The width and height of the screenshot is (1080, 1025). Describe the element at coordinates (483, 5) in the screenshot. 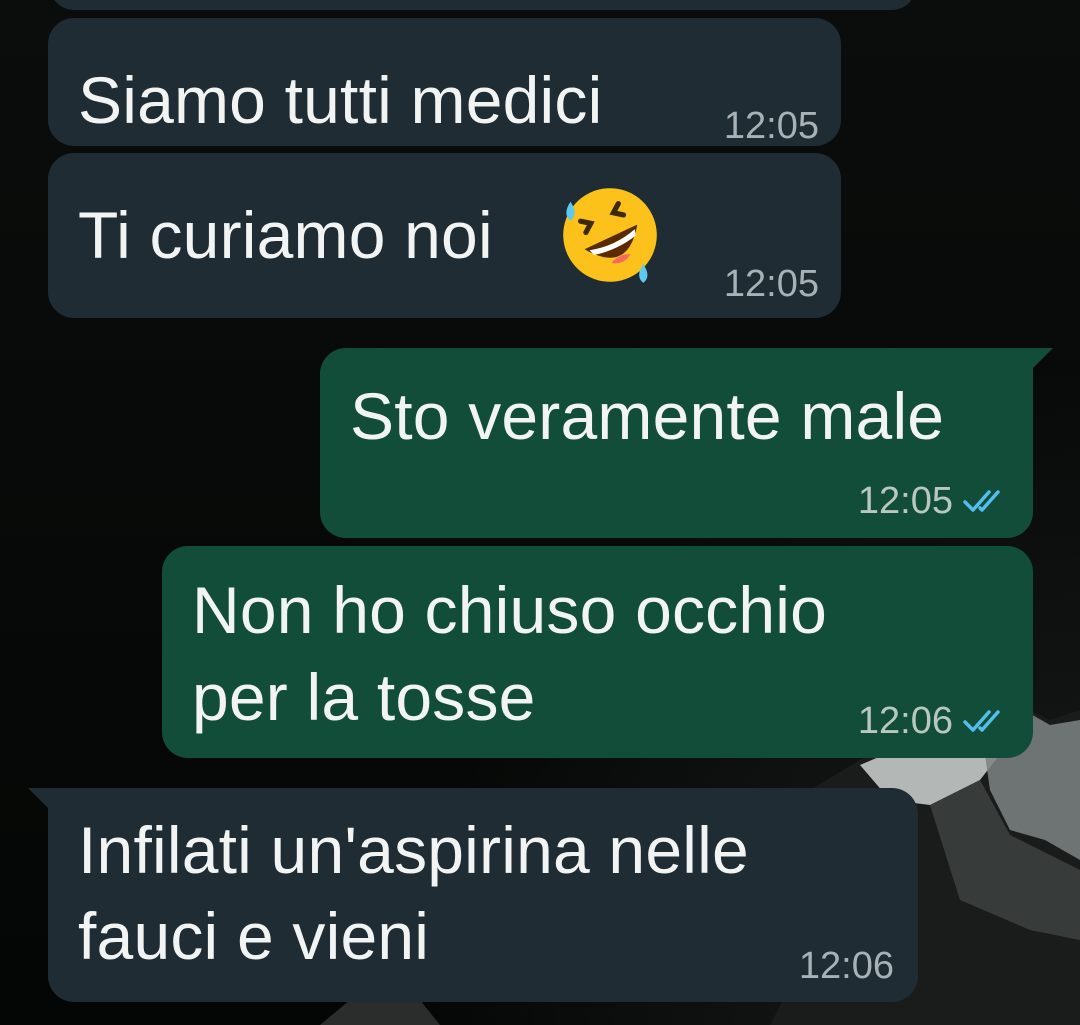

I see `previous-message-bubble` at that location.